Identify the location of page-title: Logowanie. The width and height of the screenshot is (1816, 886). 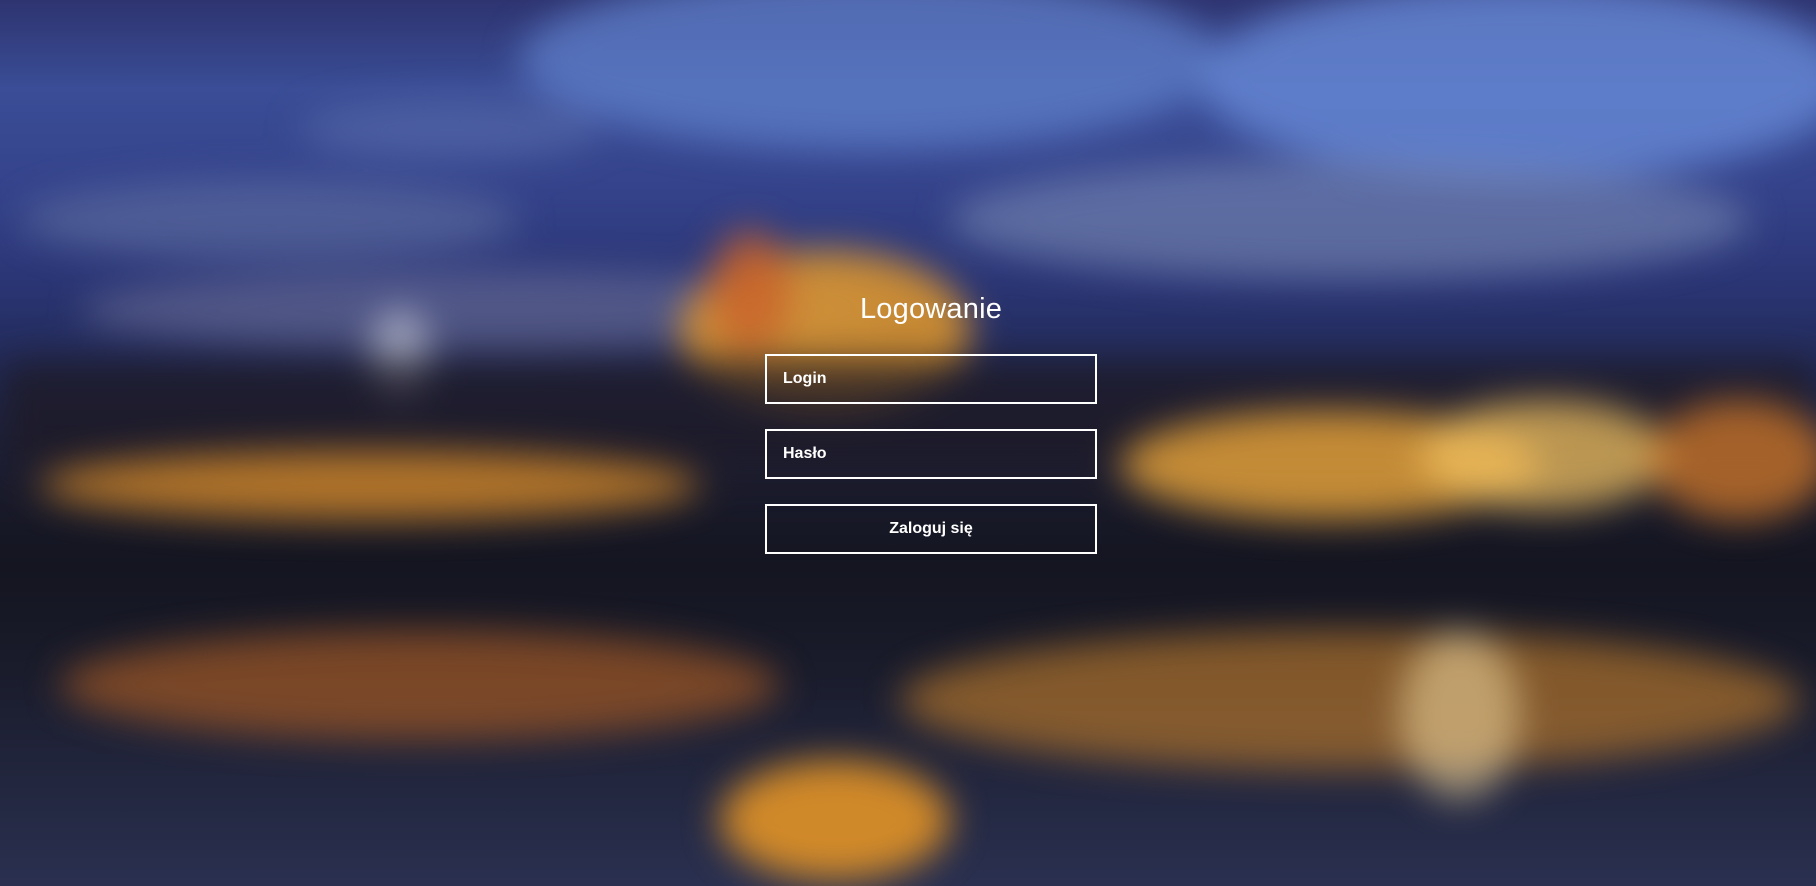
(931, 309).